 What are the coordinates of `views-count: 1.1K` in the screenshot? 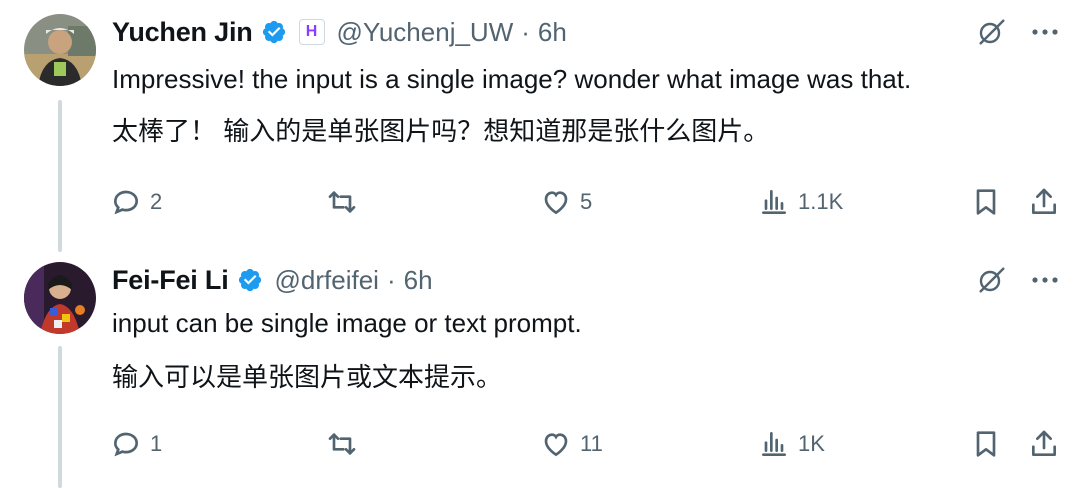 It's located at (821, 201).